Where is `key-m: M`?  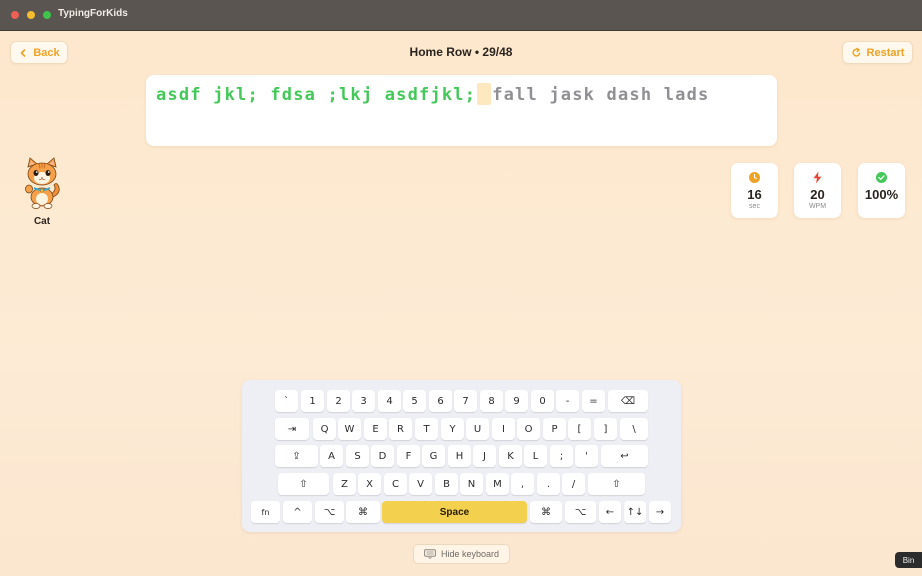
key-m: M is located at coordinates (497, 484).